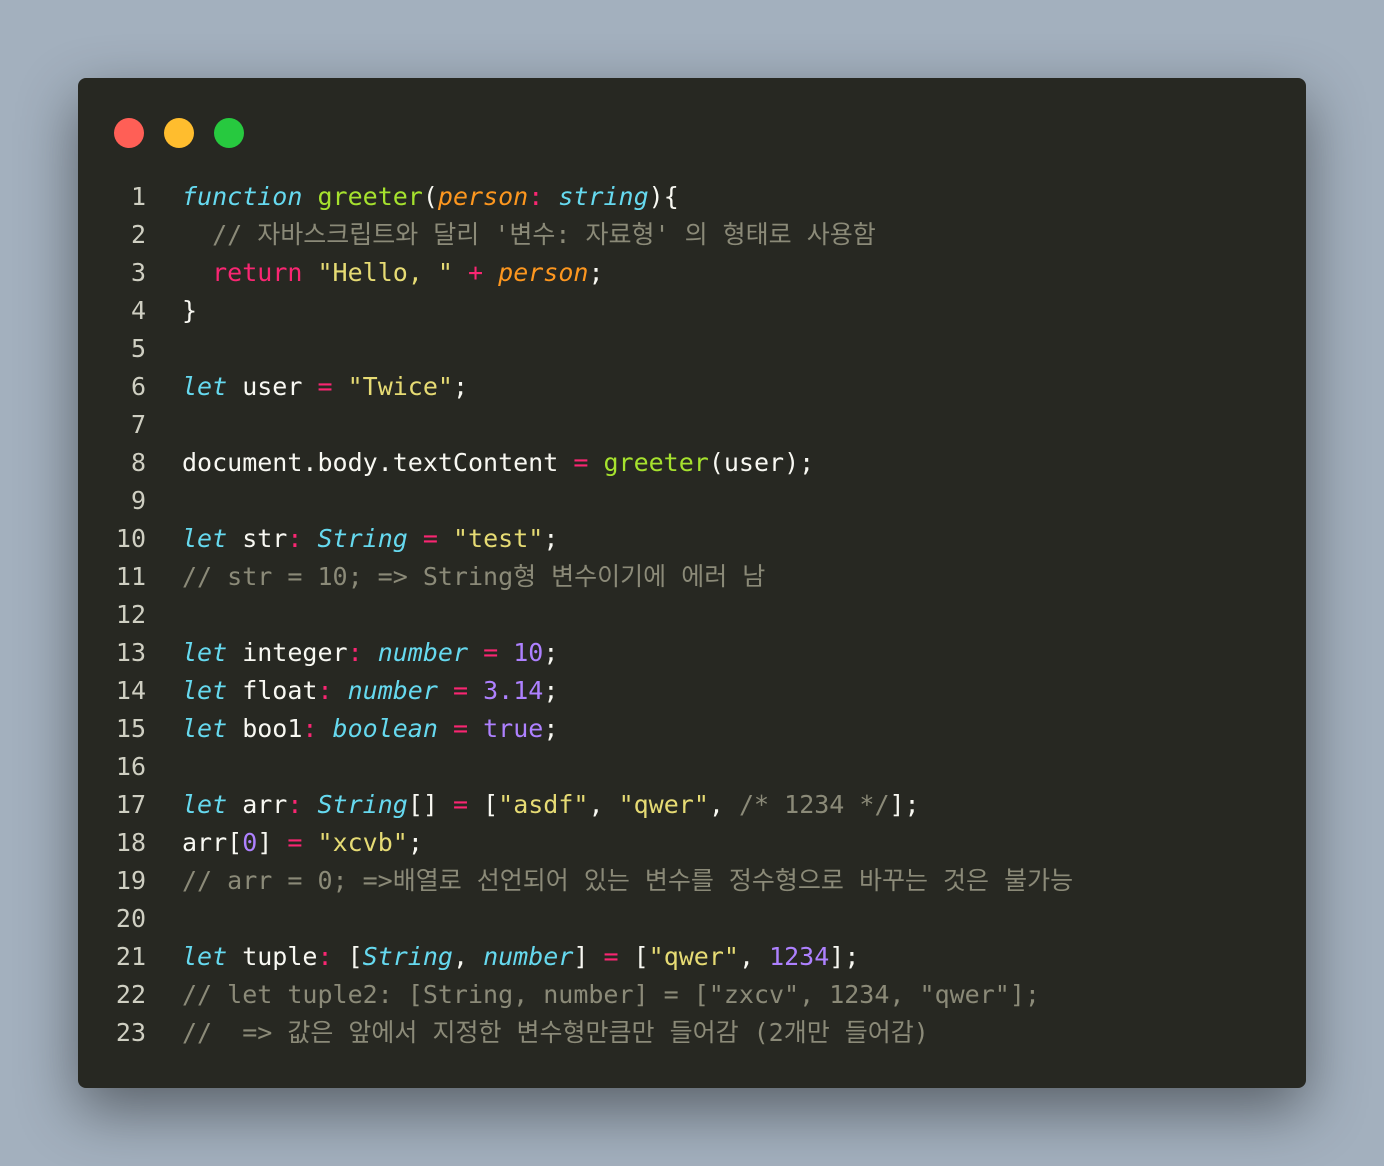 The height and width of the screenshot is (1166, 1384). I want to click on close-button, so click(129, 133).